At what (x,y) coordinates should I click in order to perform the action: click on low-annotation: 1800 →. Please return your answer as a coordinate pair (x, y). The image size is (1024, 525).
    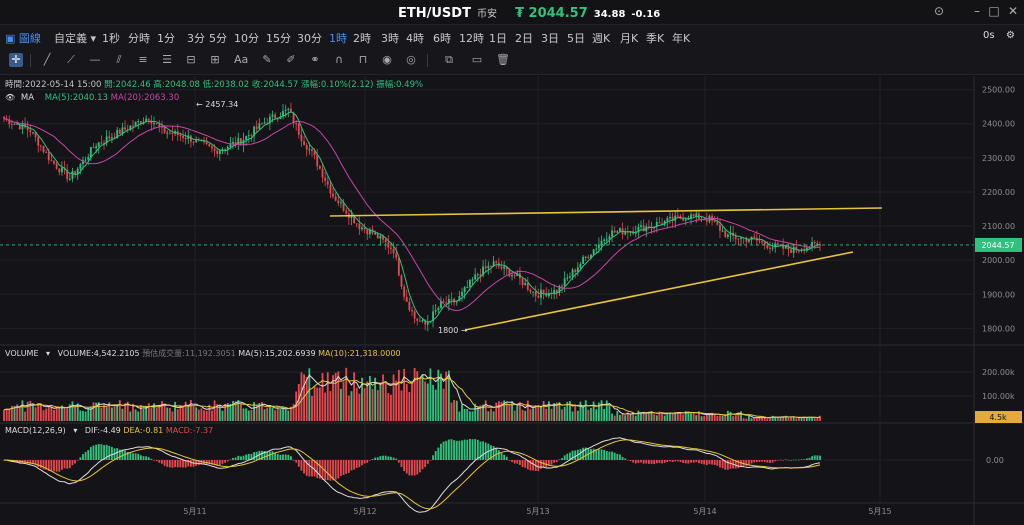
    Looking at the image, I should click on (453, 330).